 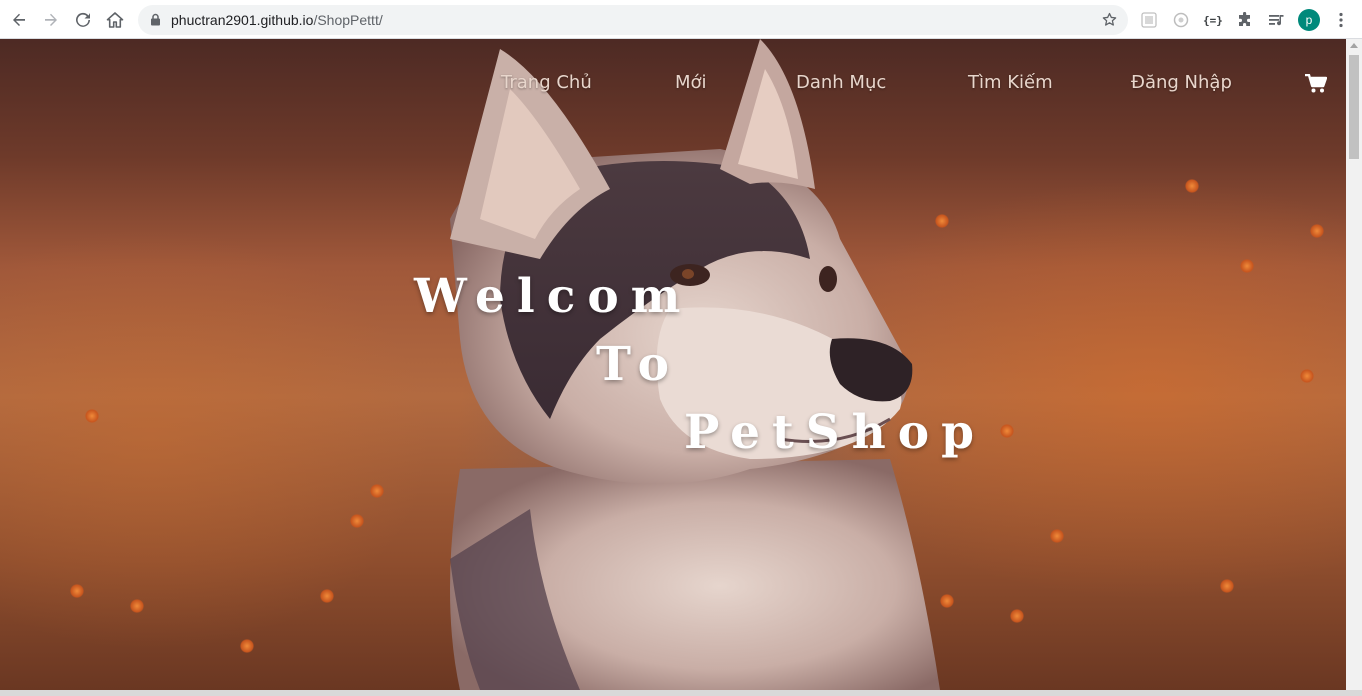 What do you see at coordinates (155, 22) in the screenshot?
I see `lock-icon` at bounding box center [155, 22].